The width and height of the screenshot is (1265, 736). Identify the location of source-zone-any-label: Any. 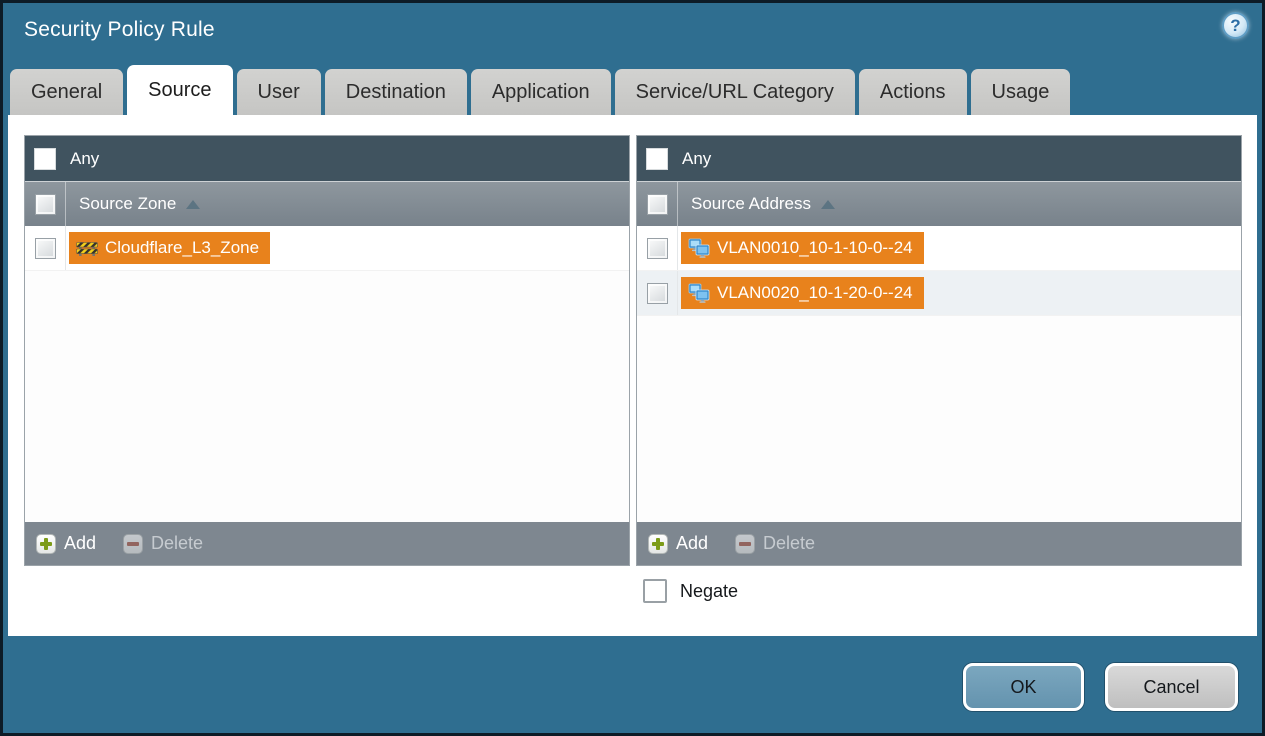
(85, 158).